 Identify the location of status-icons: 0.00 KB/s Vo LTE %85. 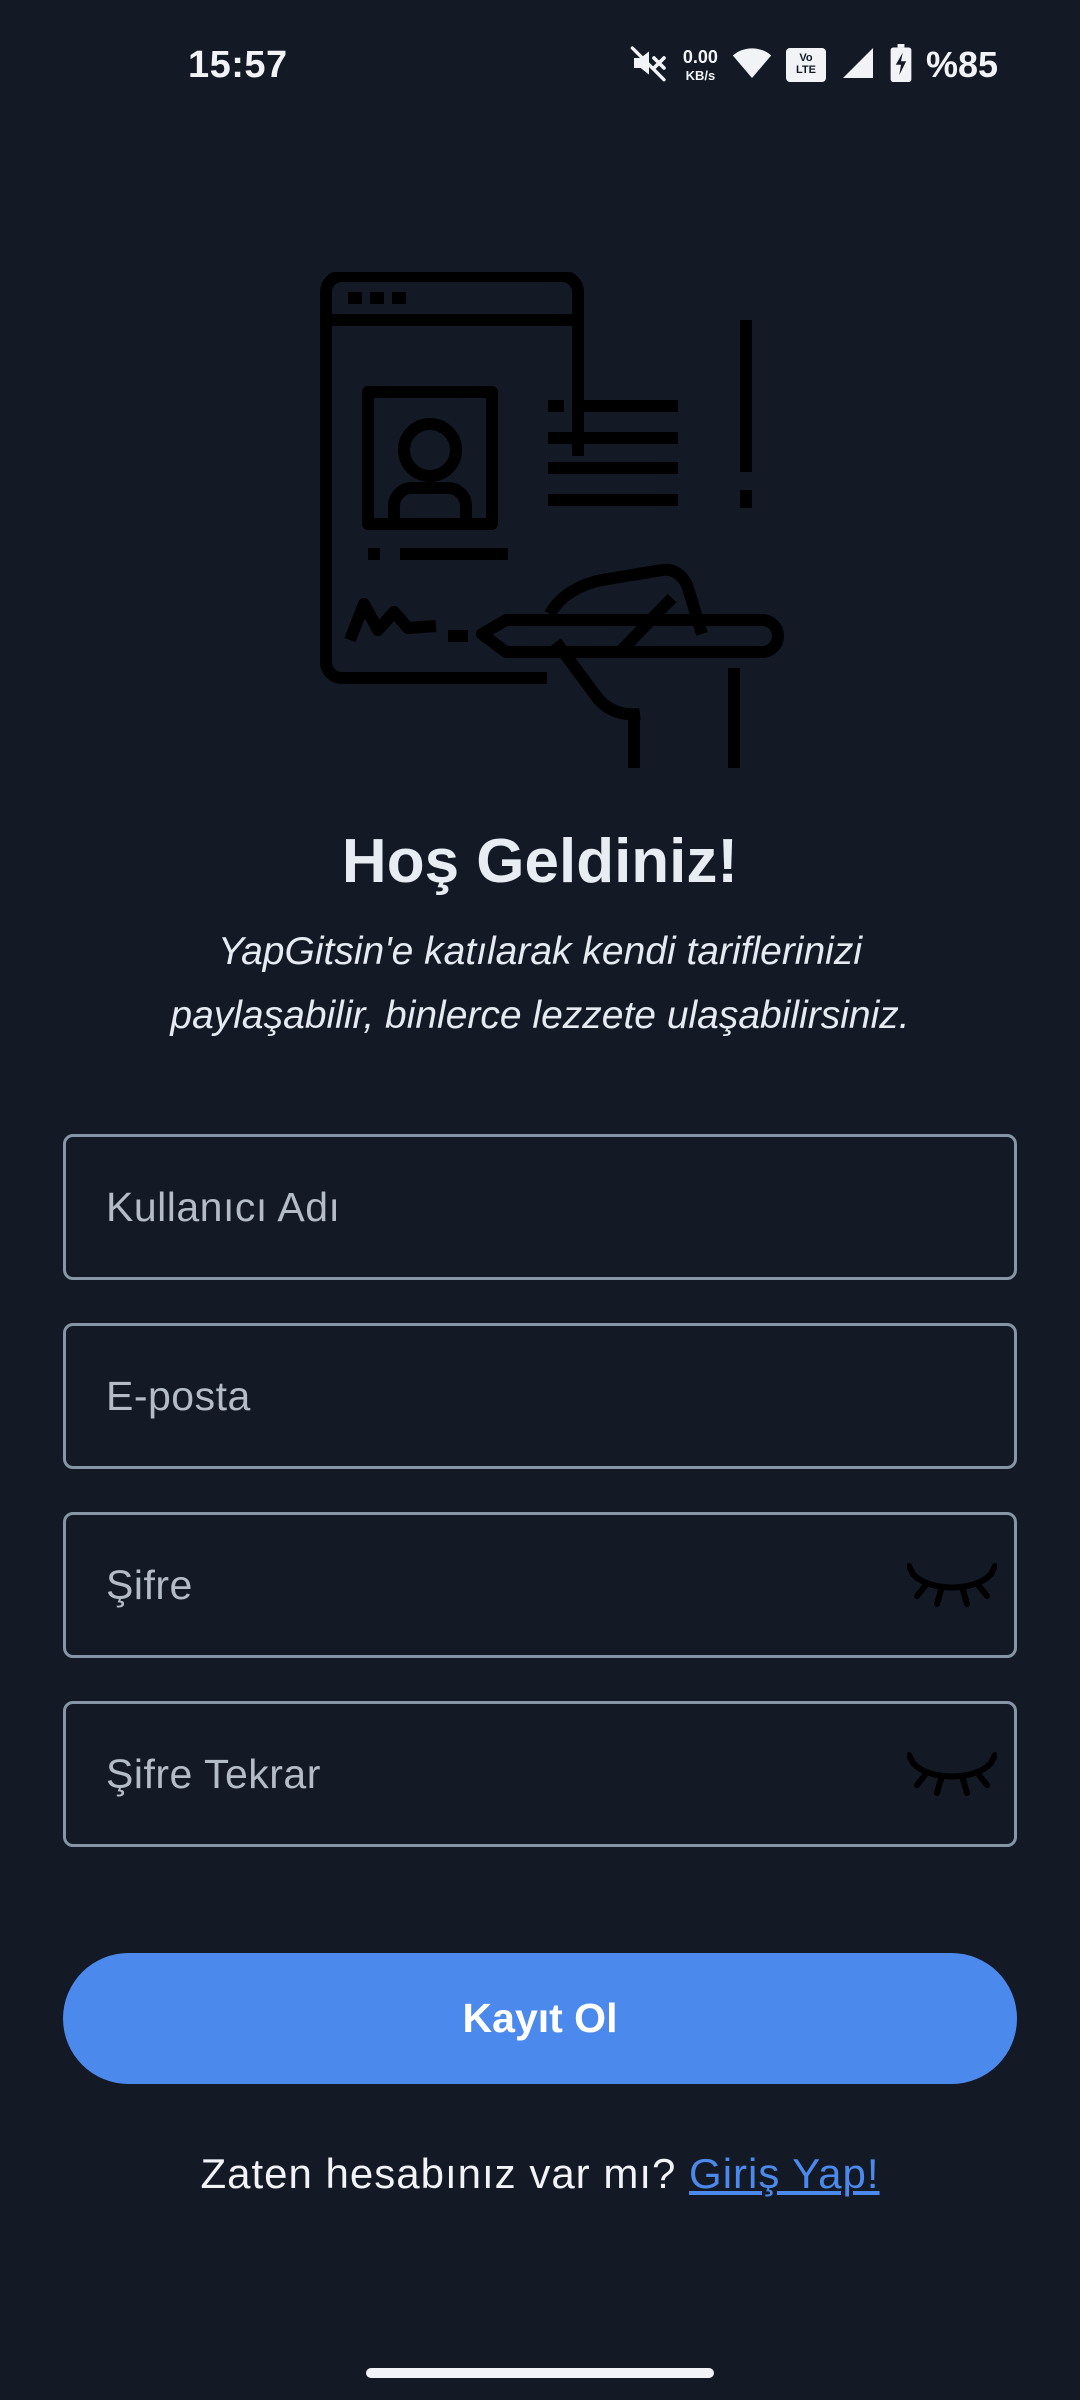
(813, 65).